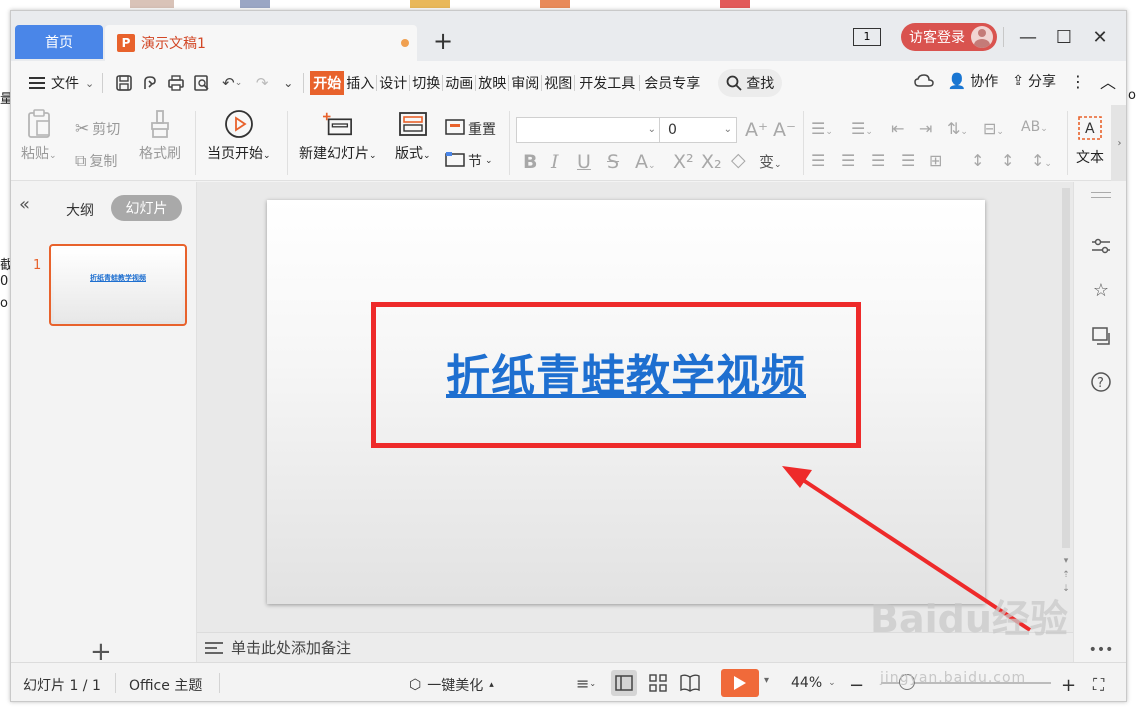  What do you see at coordinates (969, 619) in the screenshot?
I see `watermark-logo: Baidu经验` at bounding box center [969, 619].